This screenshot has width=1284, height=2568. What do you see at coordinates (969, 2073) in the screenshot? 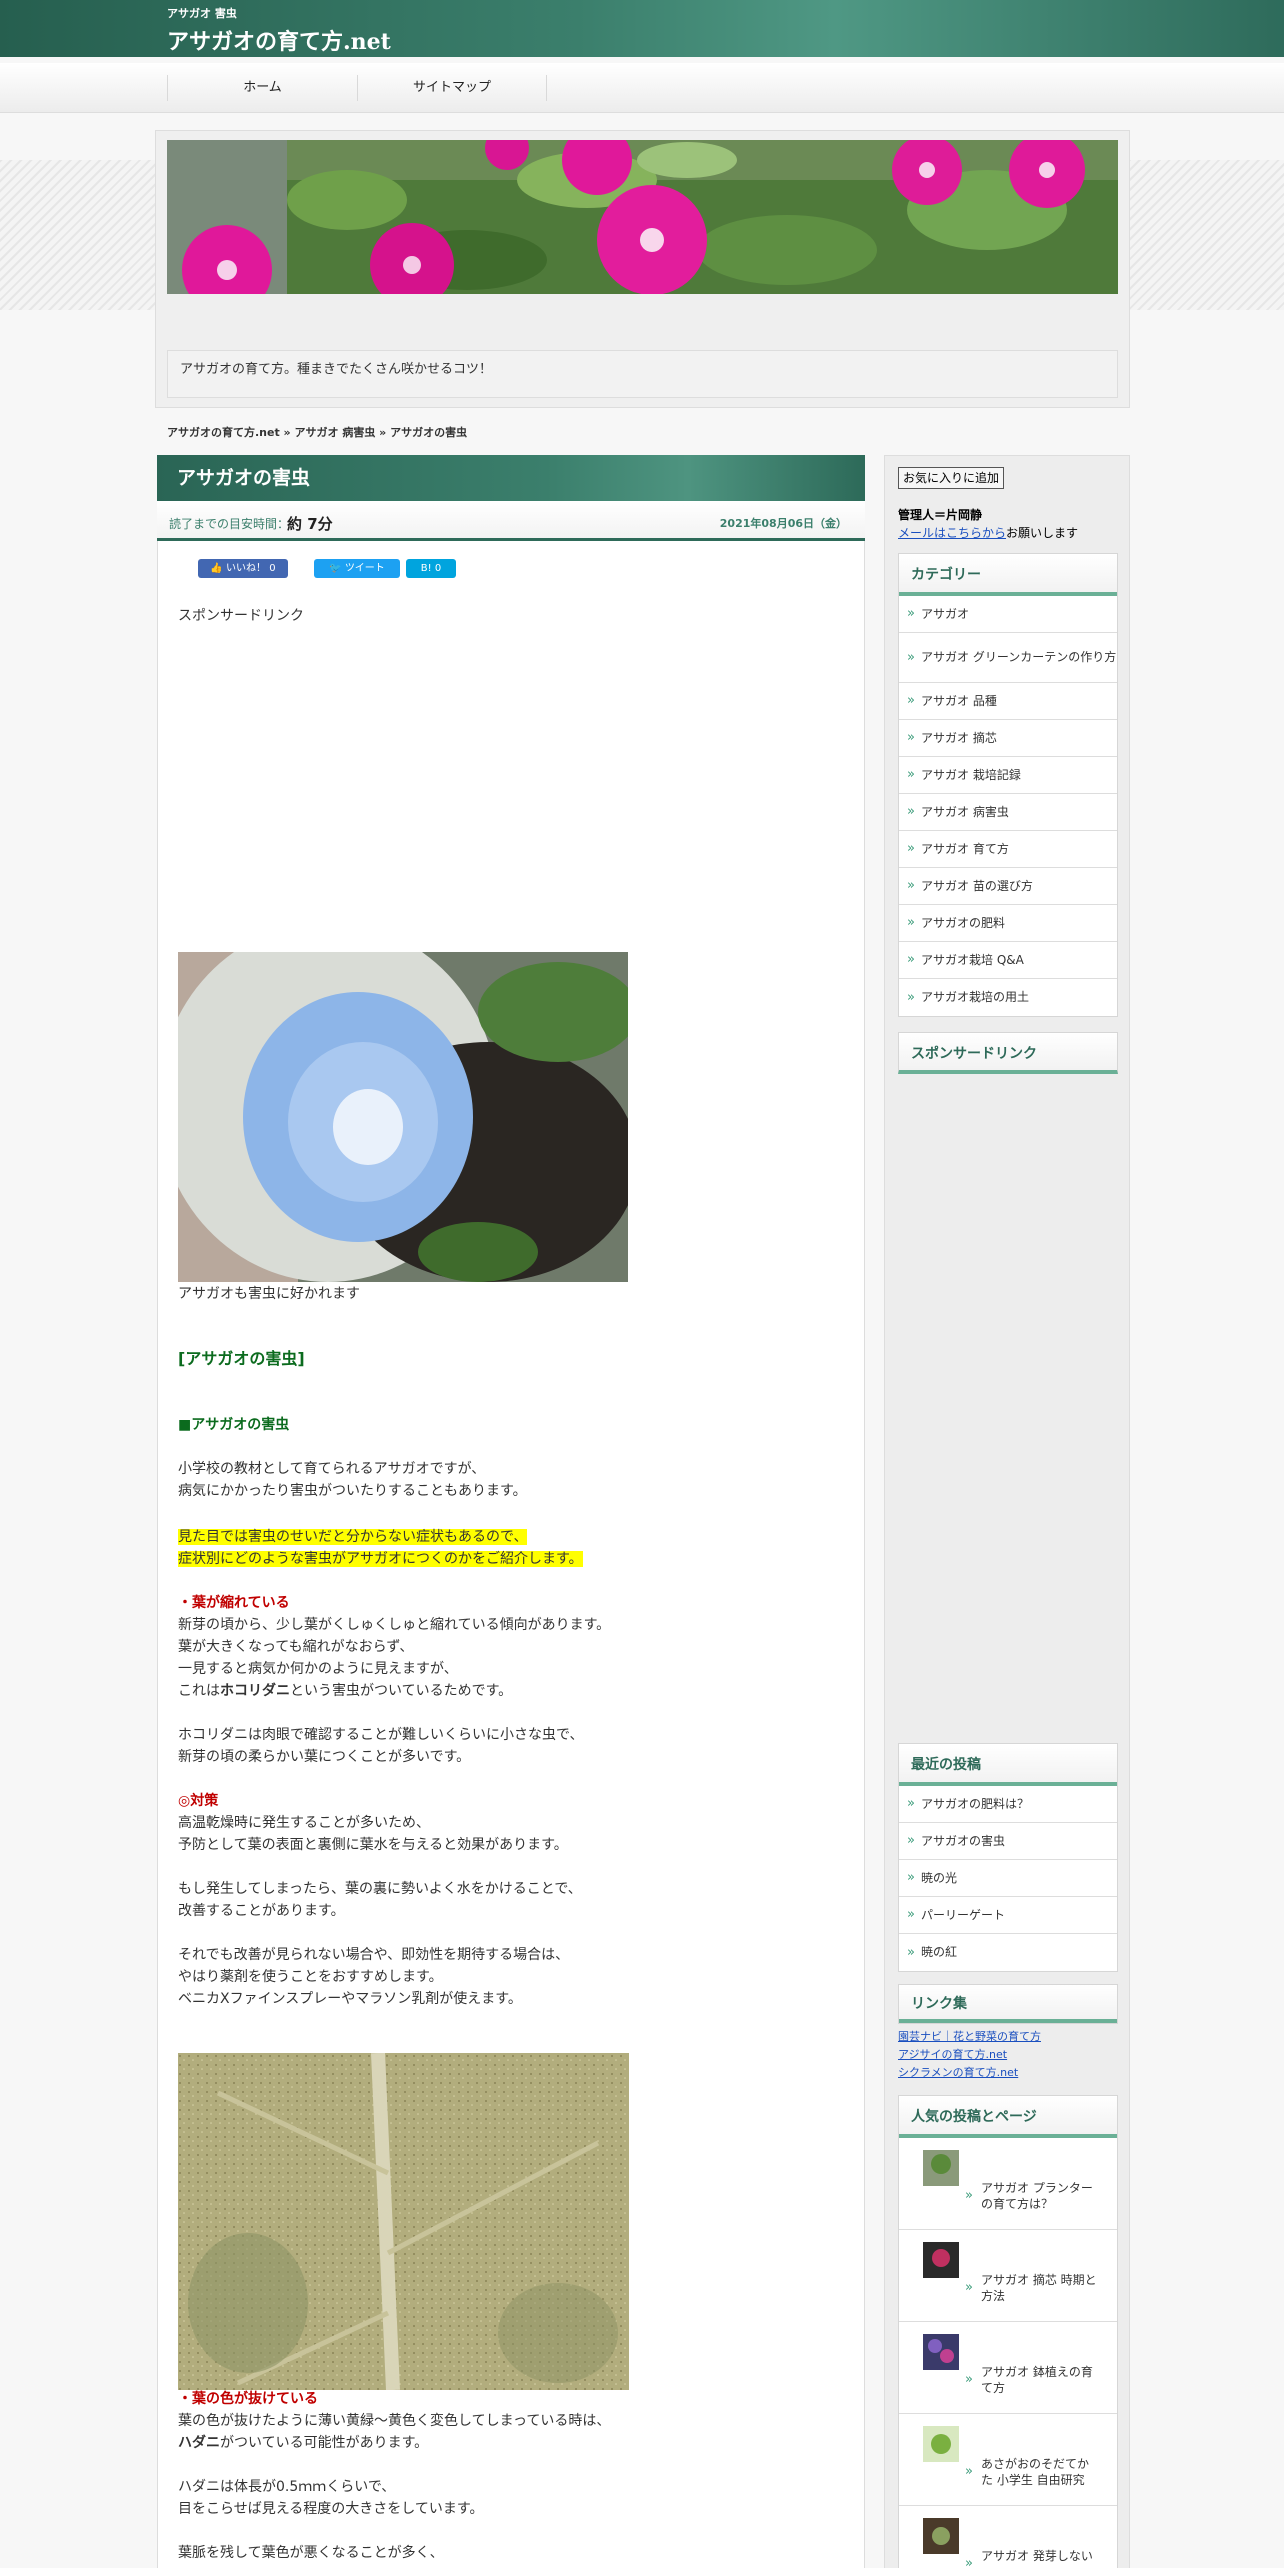
I see `external-link: シクラメンの育て方.net` at bounding box center [969, 2073].